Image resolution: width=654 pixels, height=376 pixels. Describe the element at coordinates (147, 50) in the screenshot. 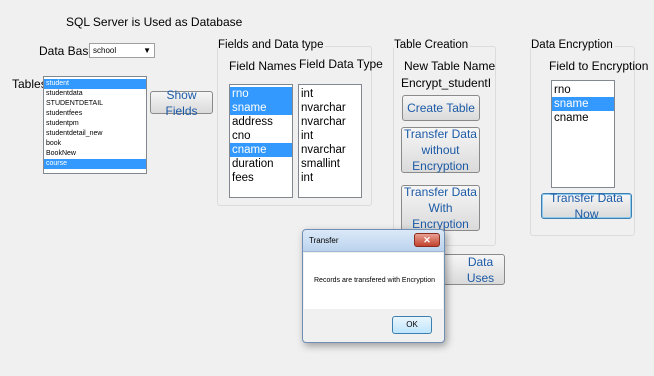

I see `chevron-down-icon: ▼` at that location.